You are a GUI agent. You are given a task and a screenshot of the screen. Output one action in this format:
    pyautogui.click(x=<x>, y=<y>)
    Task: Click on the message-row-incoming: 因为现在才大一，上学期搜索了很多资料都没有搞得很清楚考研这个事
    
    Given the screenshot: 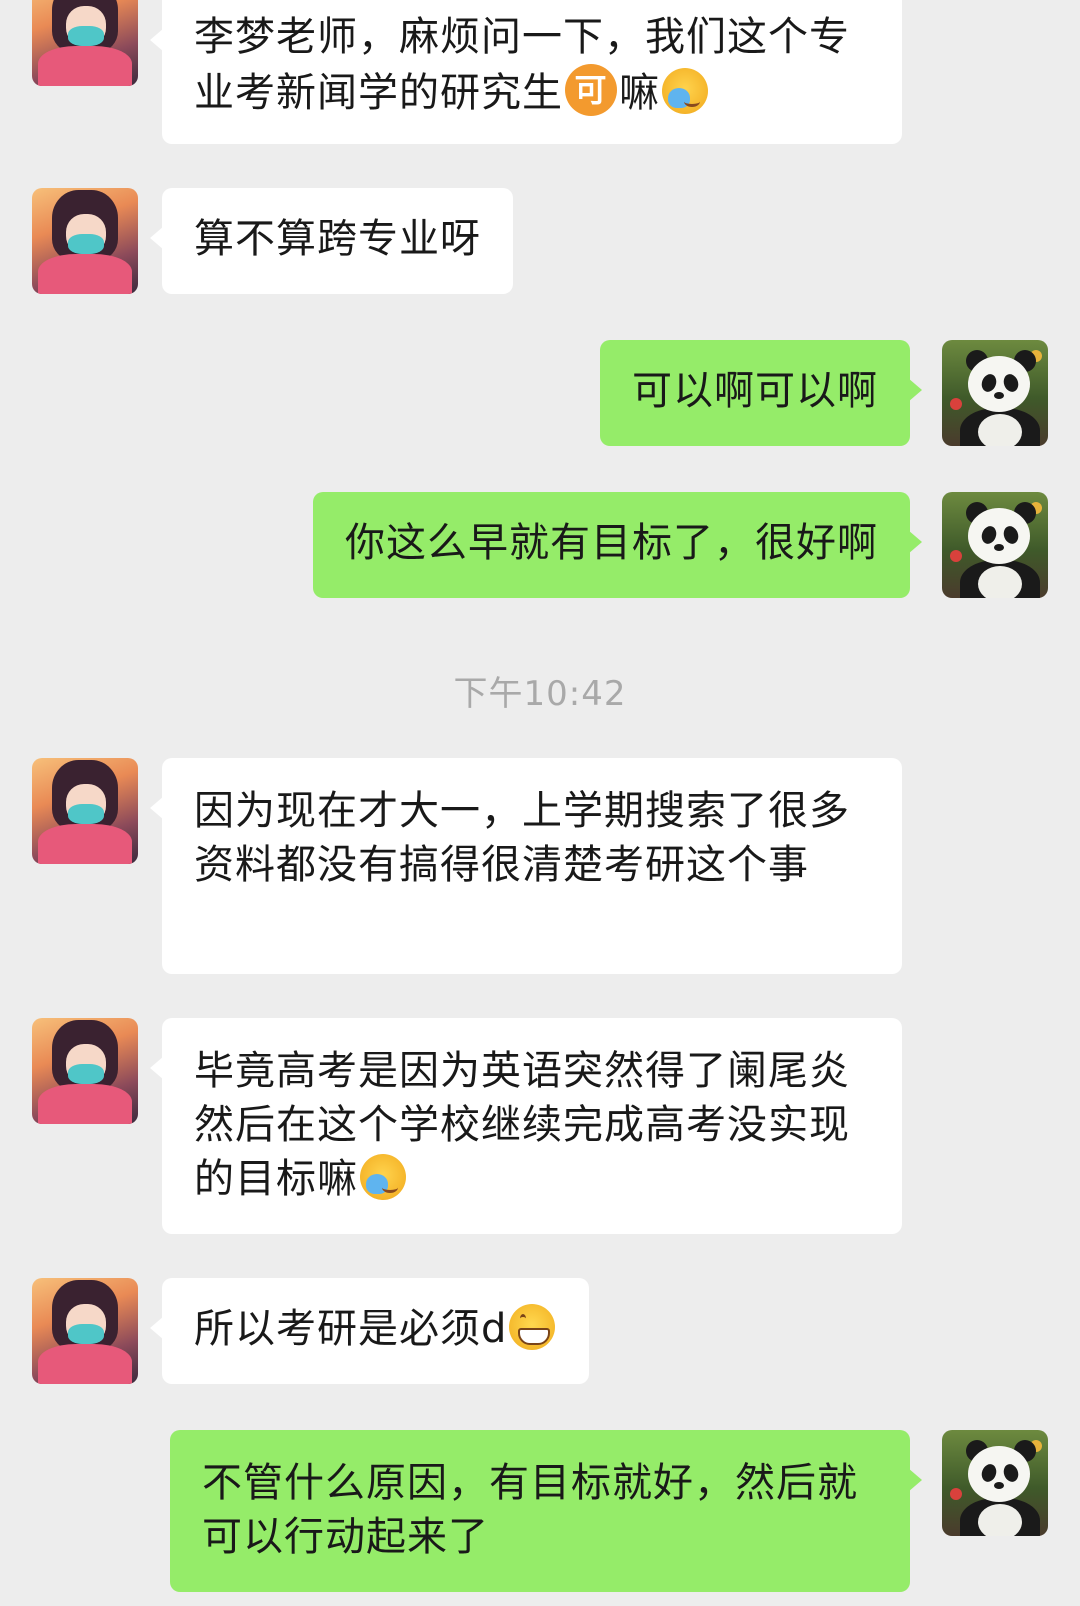 What is the action you would take?
    pyautogui.click(x=540, y=866)
    